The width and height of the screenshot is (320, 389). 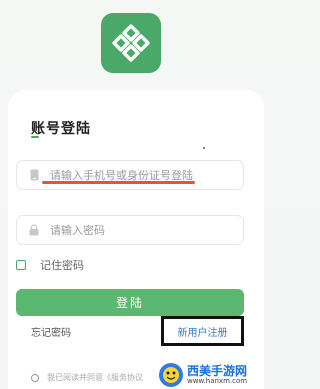 What do you see at coordinates (95, 377) in the screenshot?
I see `agreement-text: 我已阅读并同意《服务协议` at bounding box center [95, 377].